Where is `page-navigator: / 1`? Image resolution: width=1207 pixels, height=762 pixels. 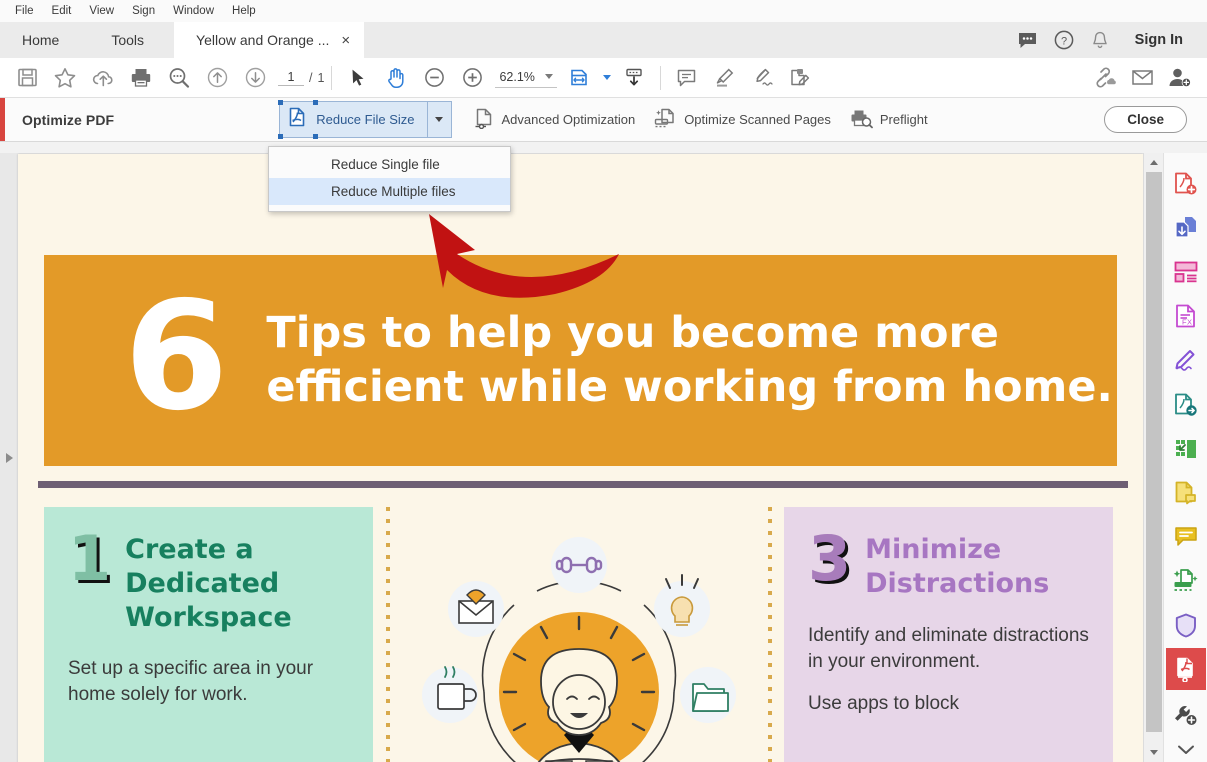
page-navigator: / 1 is located at coordinates (301, 77).